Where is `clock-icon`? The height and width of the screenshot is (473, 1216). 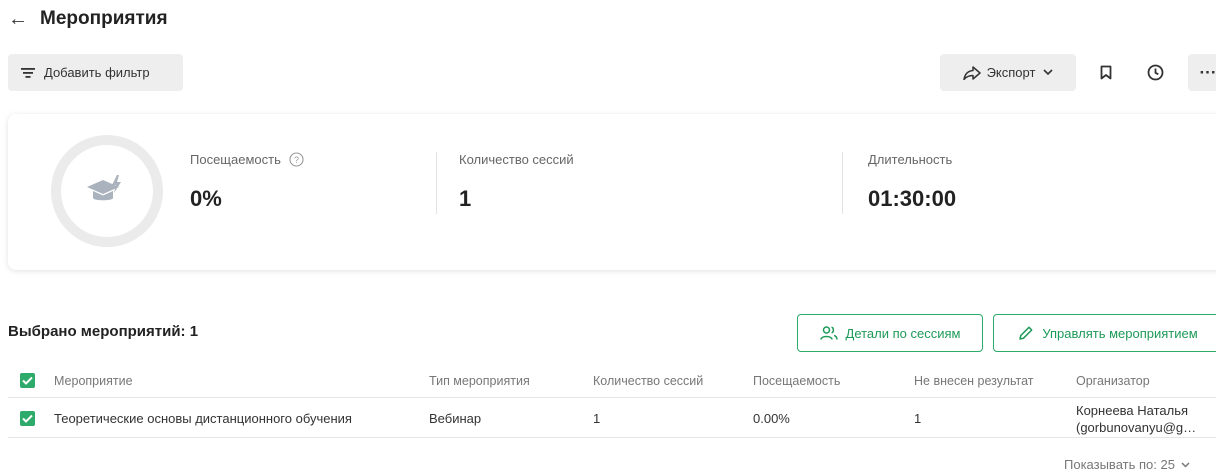
clock-icon is located at coordinates (1155, 72).